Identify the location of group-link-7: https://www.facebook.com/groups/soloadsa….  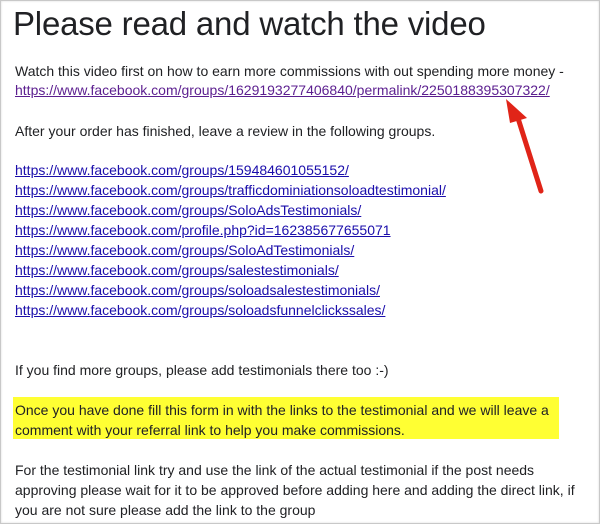
(197, 290).